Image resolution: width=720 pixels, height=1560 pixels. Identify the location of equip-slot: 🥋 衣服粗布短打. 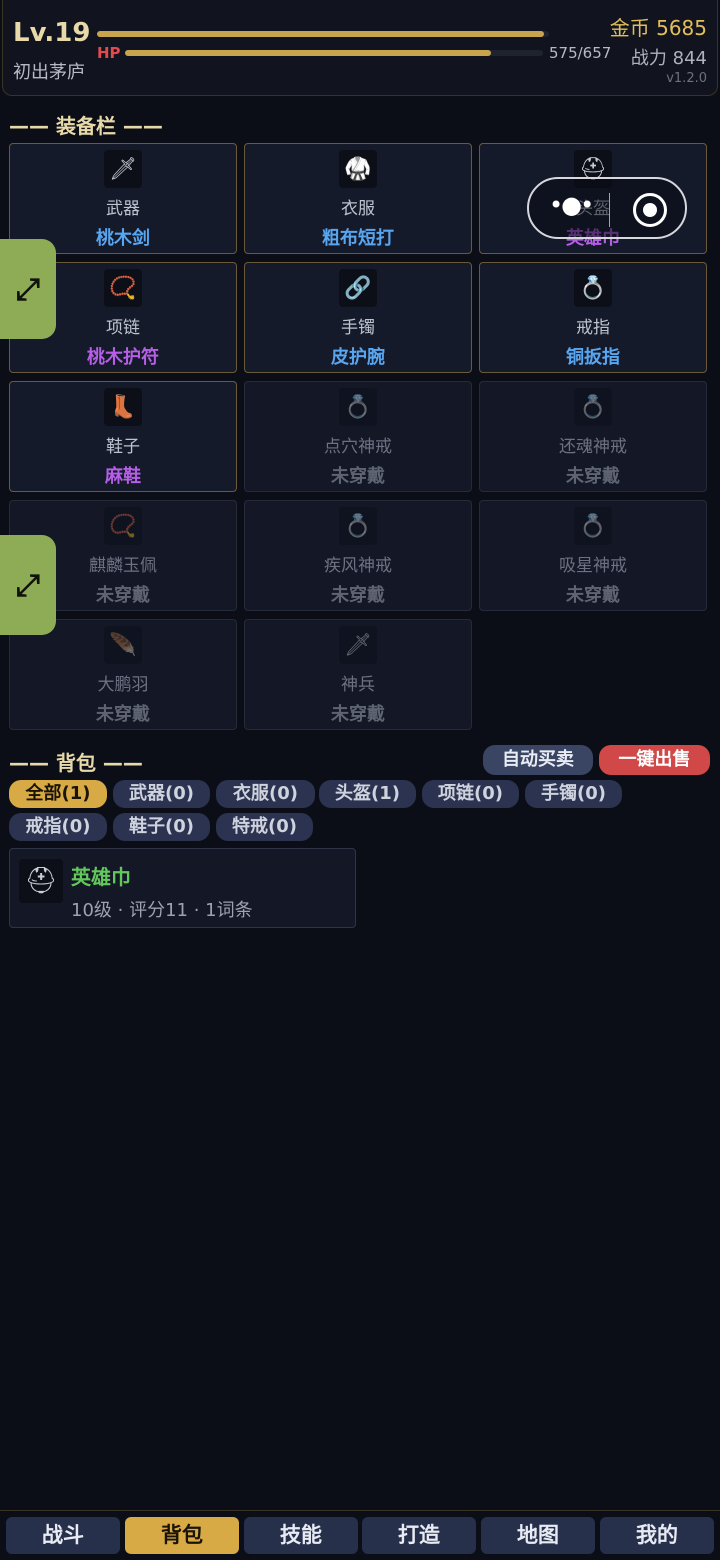
(358, 198).